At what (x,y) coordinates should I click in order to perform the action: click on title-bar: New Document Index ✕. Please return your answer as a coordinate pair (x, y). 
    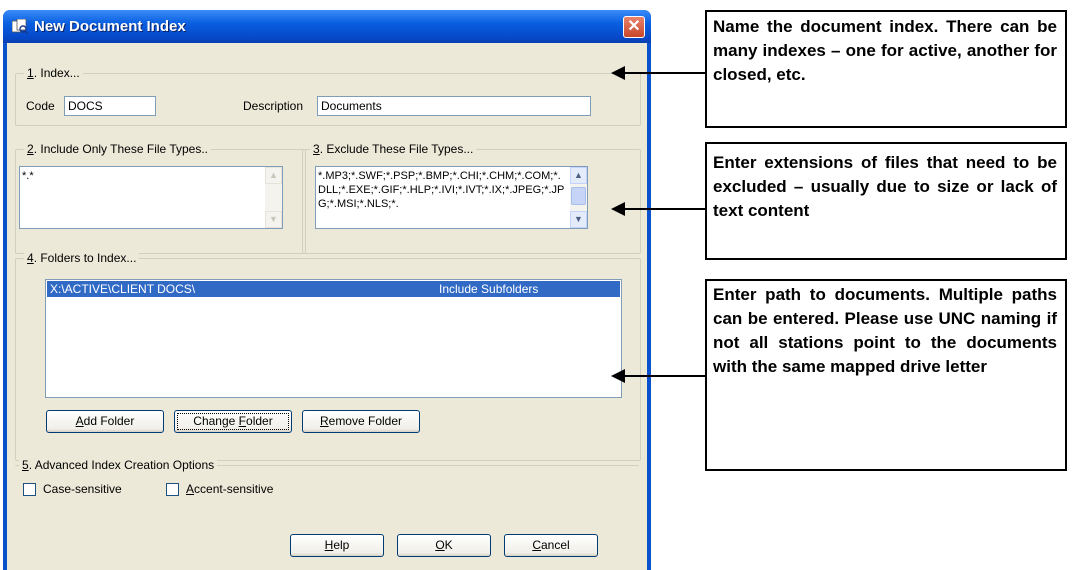
    Looking at the image, I should click on (327, 26).